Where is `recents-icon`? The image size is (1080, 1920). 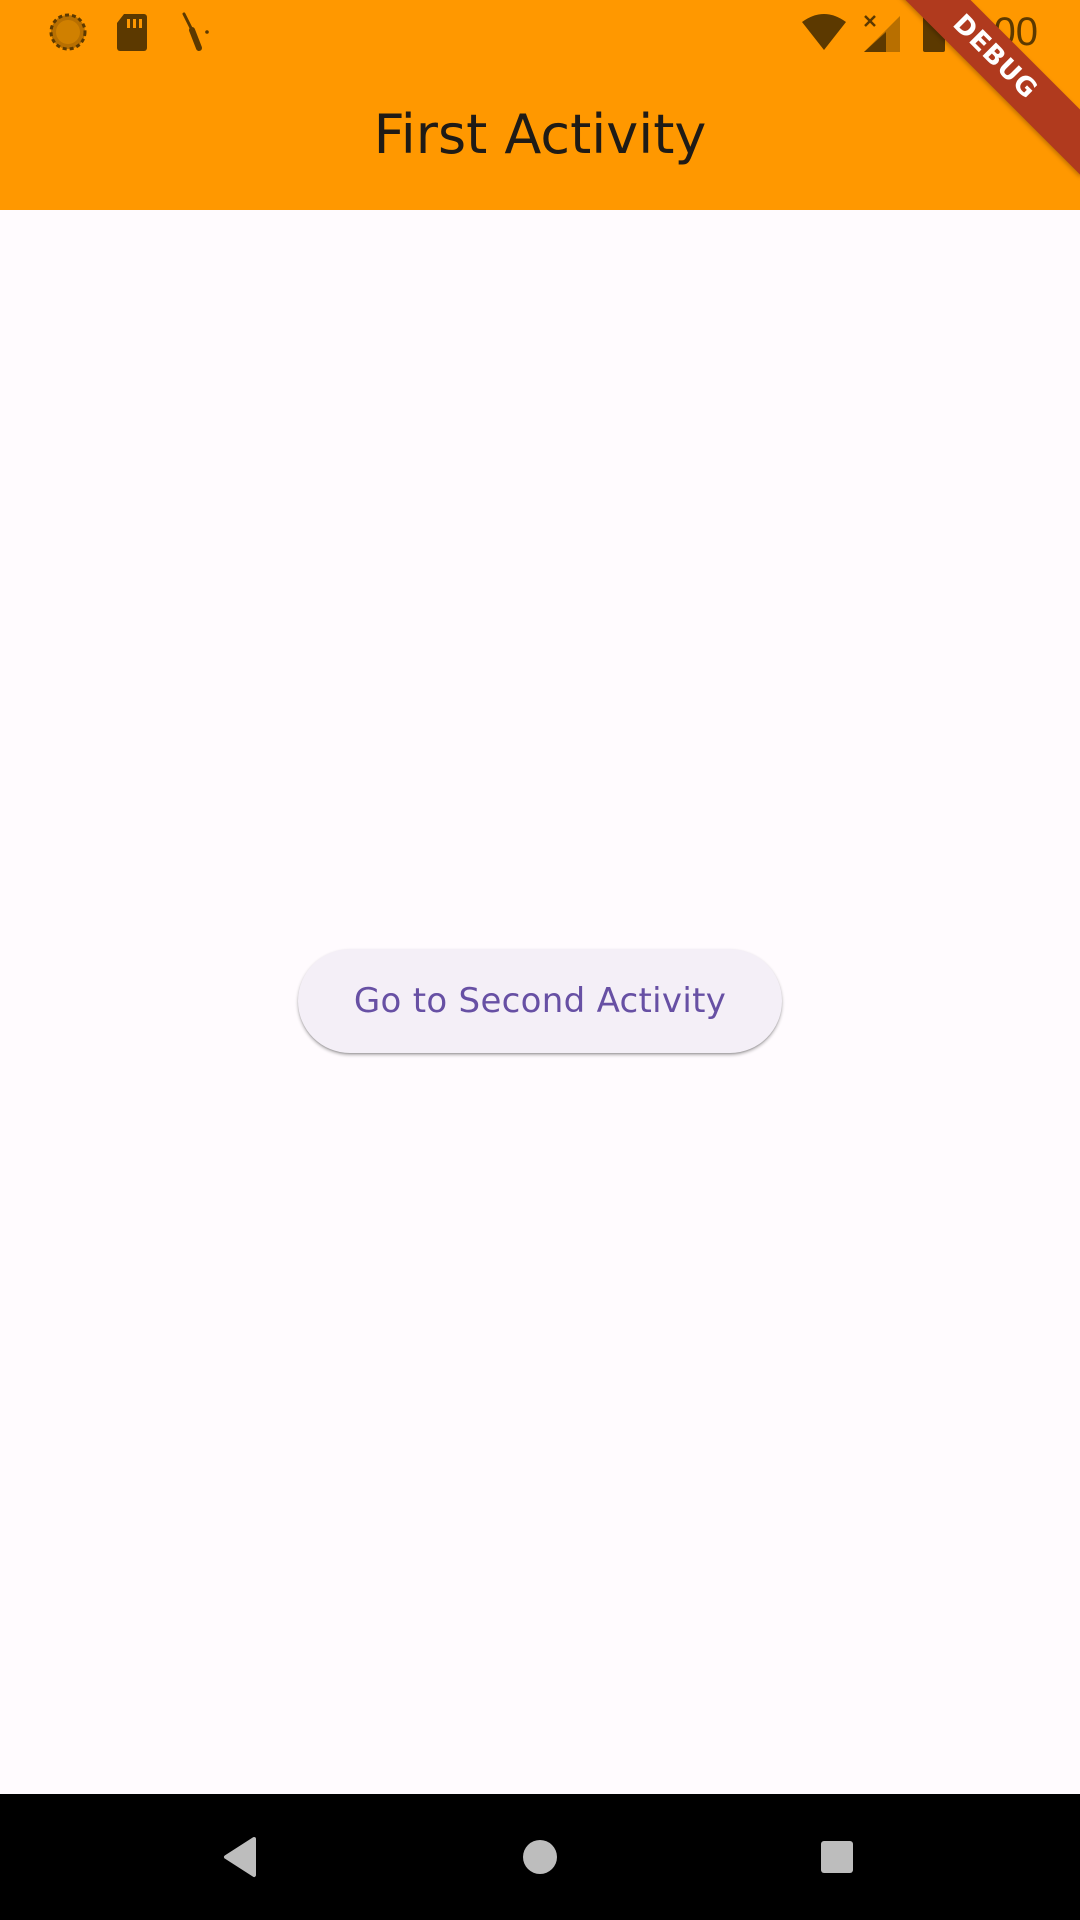 recents-icon is located at coordinates (837, 1857).